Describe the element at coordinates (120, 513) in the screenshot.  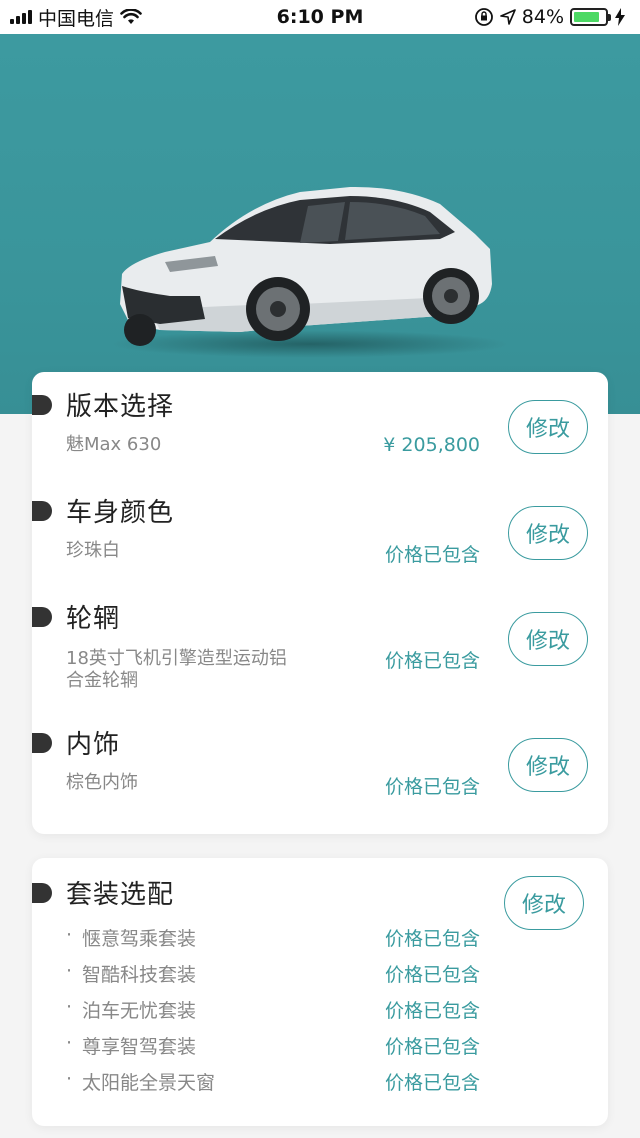
I see `section-title: 车身颜色` at that location.